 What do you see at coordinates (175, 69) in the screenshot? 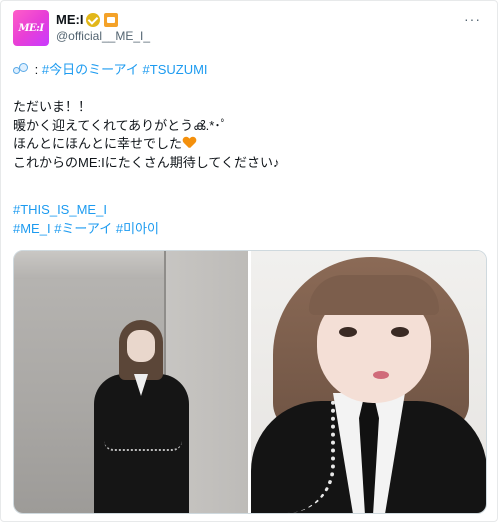
I see `hashtag-link: #TSUZUMI` at bounding box center [175, 69].